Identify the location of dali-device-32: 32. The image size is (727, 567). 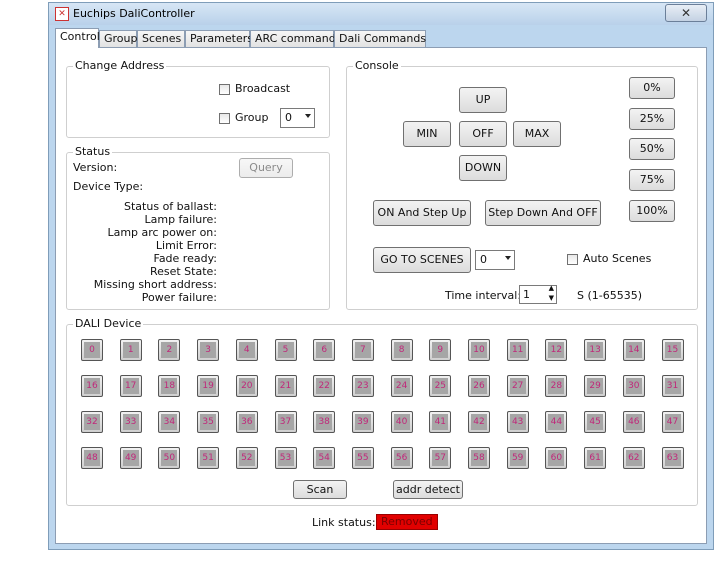
(92, 422).